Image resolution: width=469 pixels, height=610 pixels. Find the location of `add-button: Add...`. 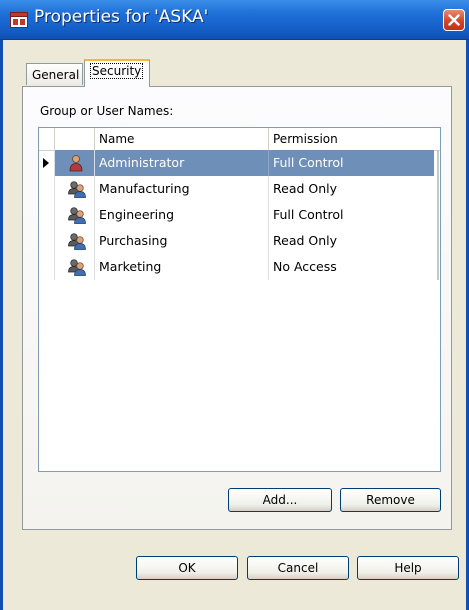

add-button: Add... is located at coordinates (280, 500).